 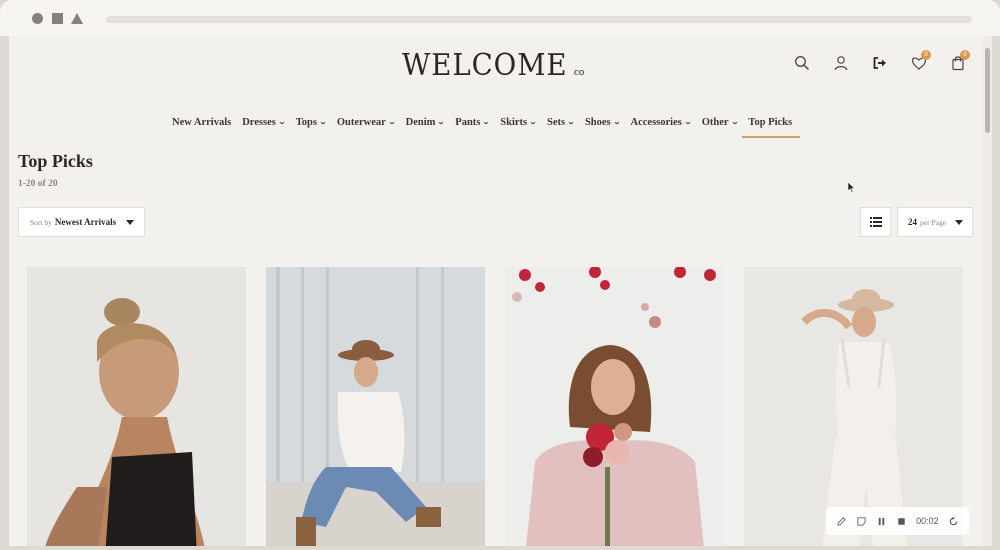 What do you see at coordinates (861, 521) in the screenshot?
I see `sticky-note-icon` at bounding box center [861, 521].